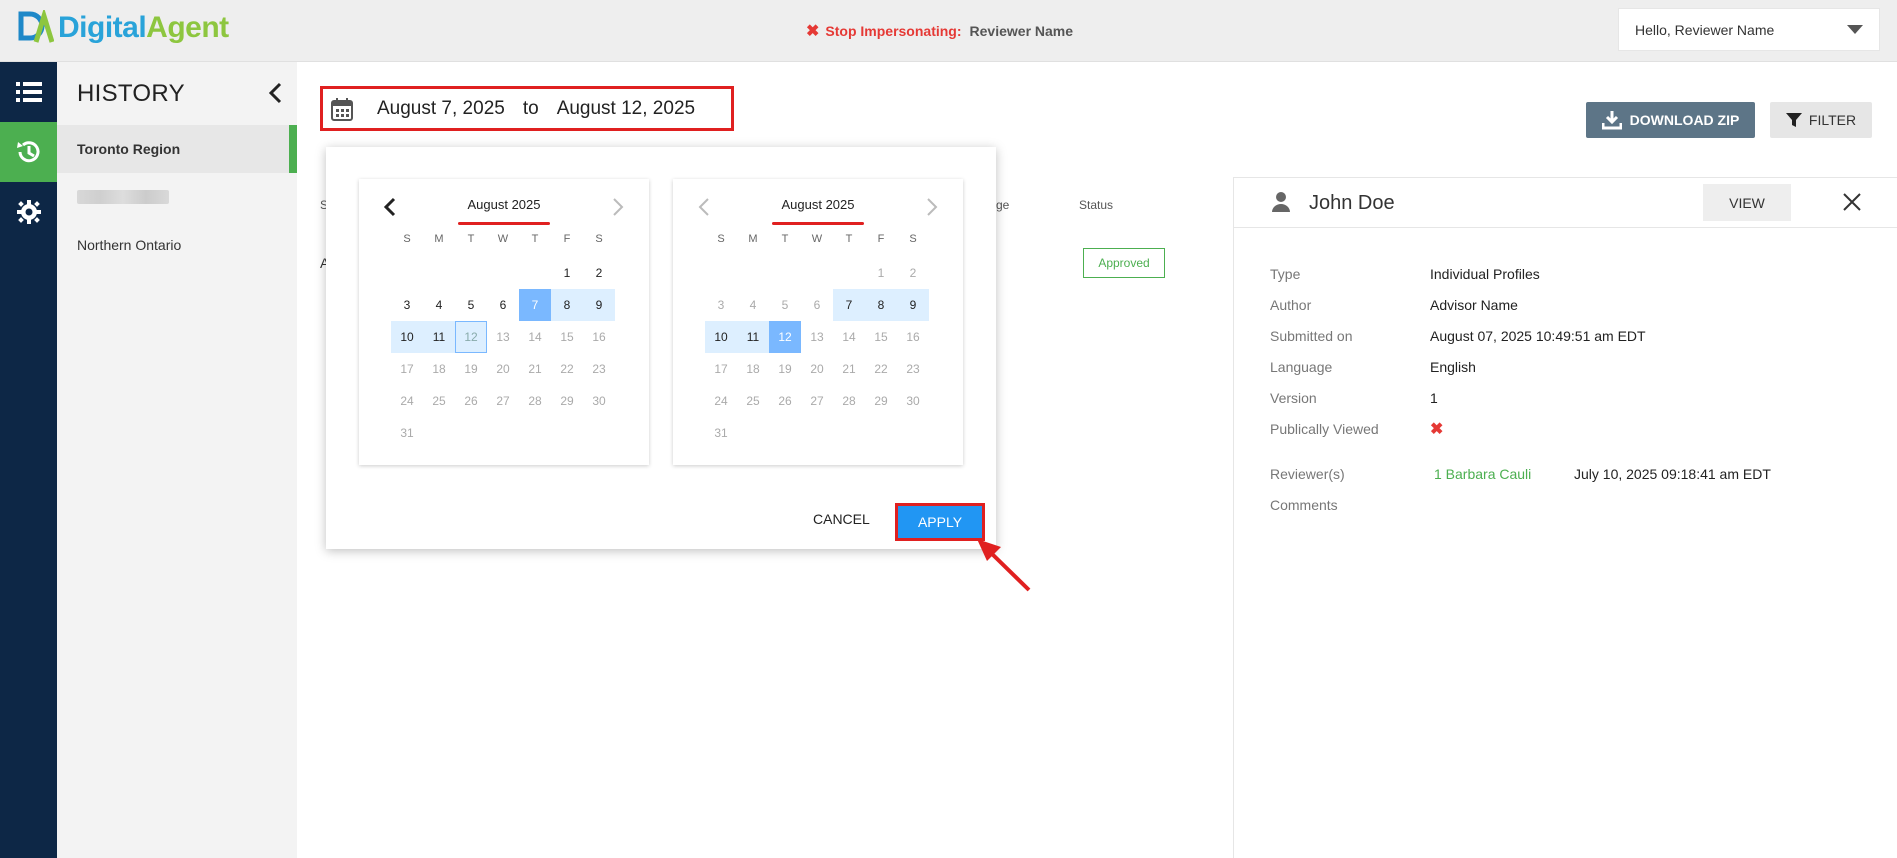 This screenshot has height=858, width=1897. I want to click on day-cell: 13, so click(817, 337).